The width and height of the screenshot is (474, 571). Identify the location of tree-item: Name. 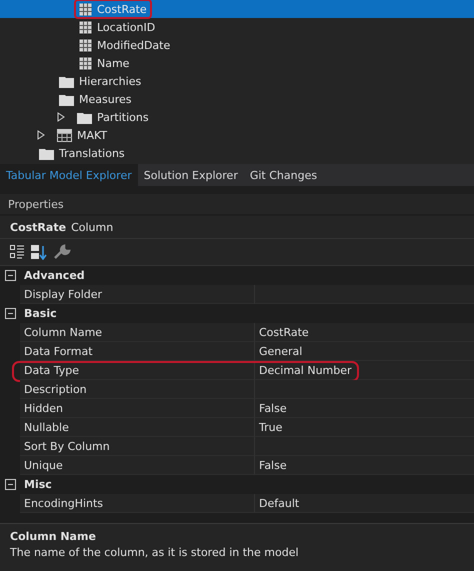
(104, 63).